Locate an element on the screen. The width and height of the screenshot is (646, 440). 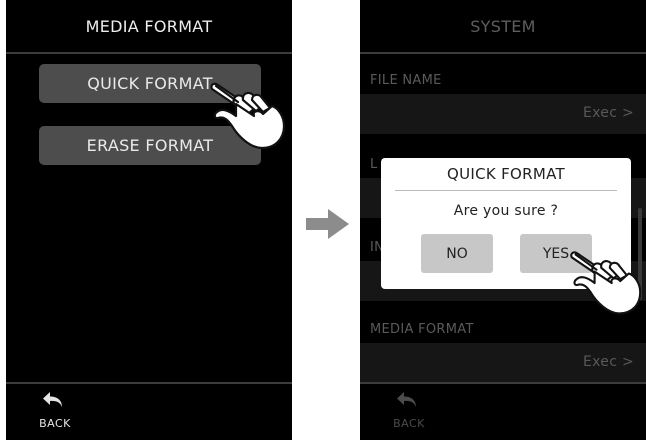
media-format-label: MEDIA FORMAT is located at coordinates (422, 329).